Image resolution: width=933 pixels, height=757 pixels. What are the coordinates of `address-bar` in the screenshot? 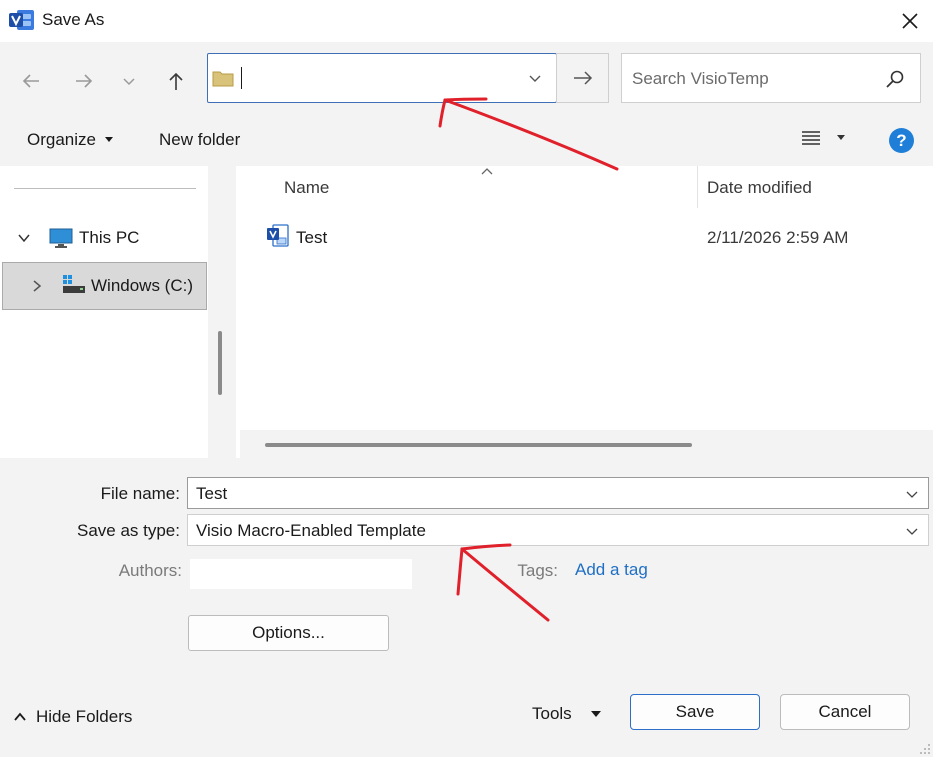 It's located at (382, 78).